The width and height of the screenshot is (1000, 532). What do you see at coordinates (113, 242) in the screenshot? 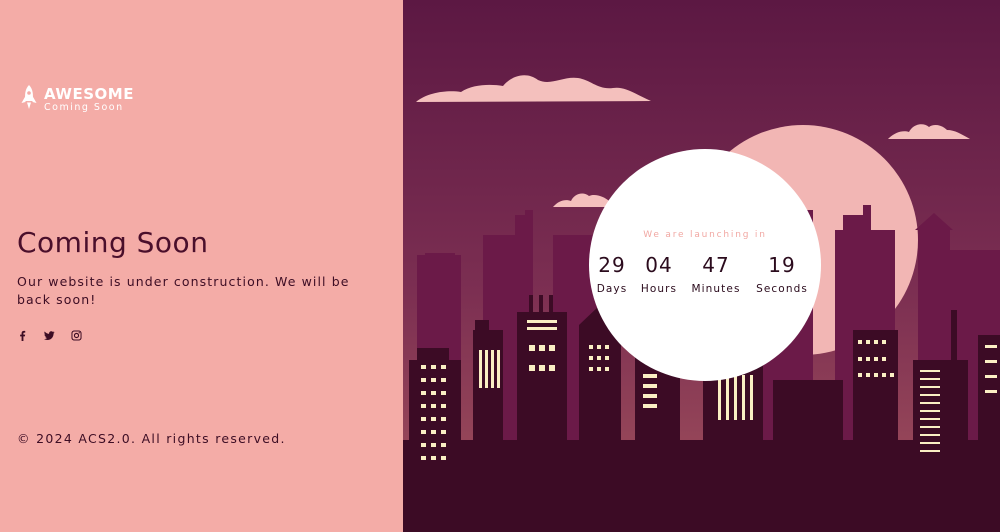
I see `page-title: Coming Soon` at bounding box center [113, 242].